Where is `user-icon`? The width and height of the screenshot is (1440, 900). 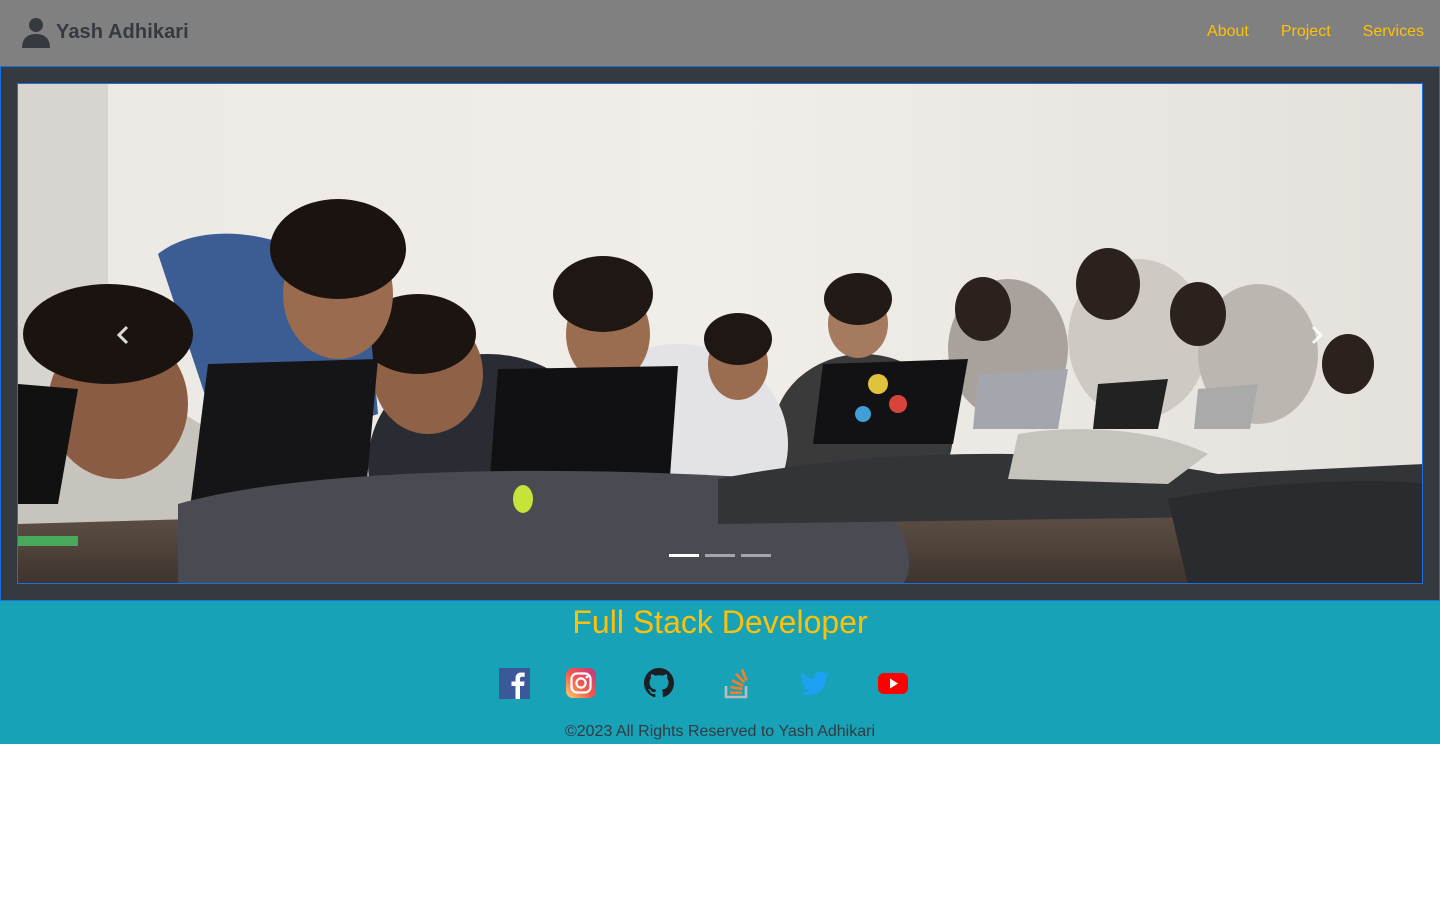 user-icon is located at coordinates (36, 33).